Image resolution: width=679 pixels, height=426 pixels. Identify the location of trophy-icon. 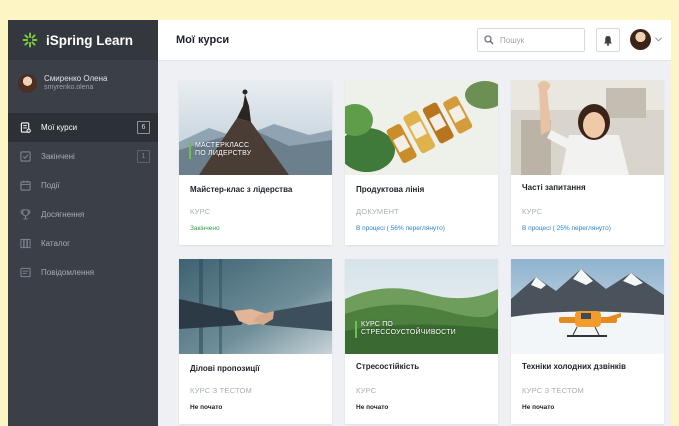
(25, 214).